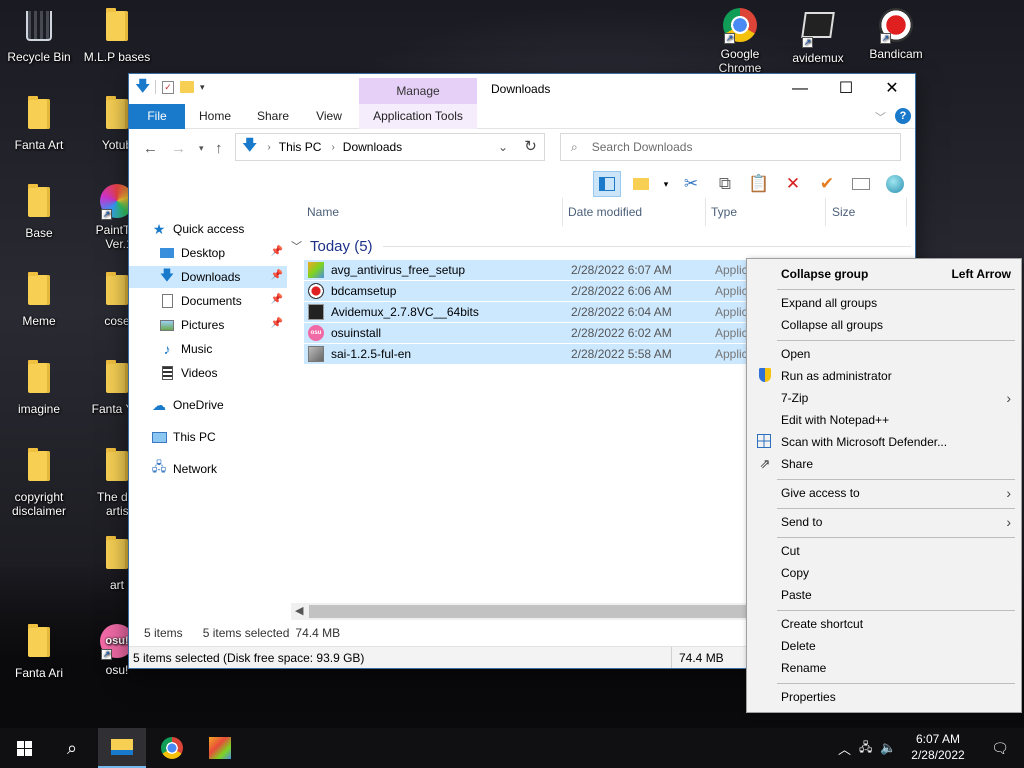  I want to click on menu-item-delete: Delete, so click(884, 646).